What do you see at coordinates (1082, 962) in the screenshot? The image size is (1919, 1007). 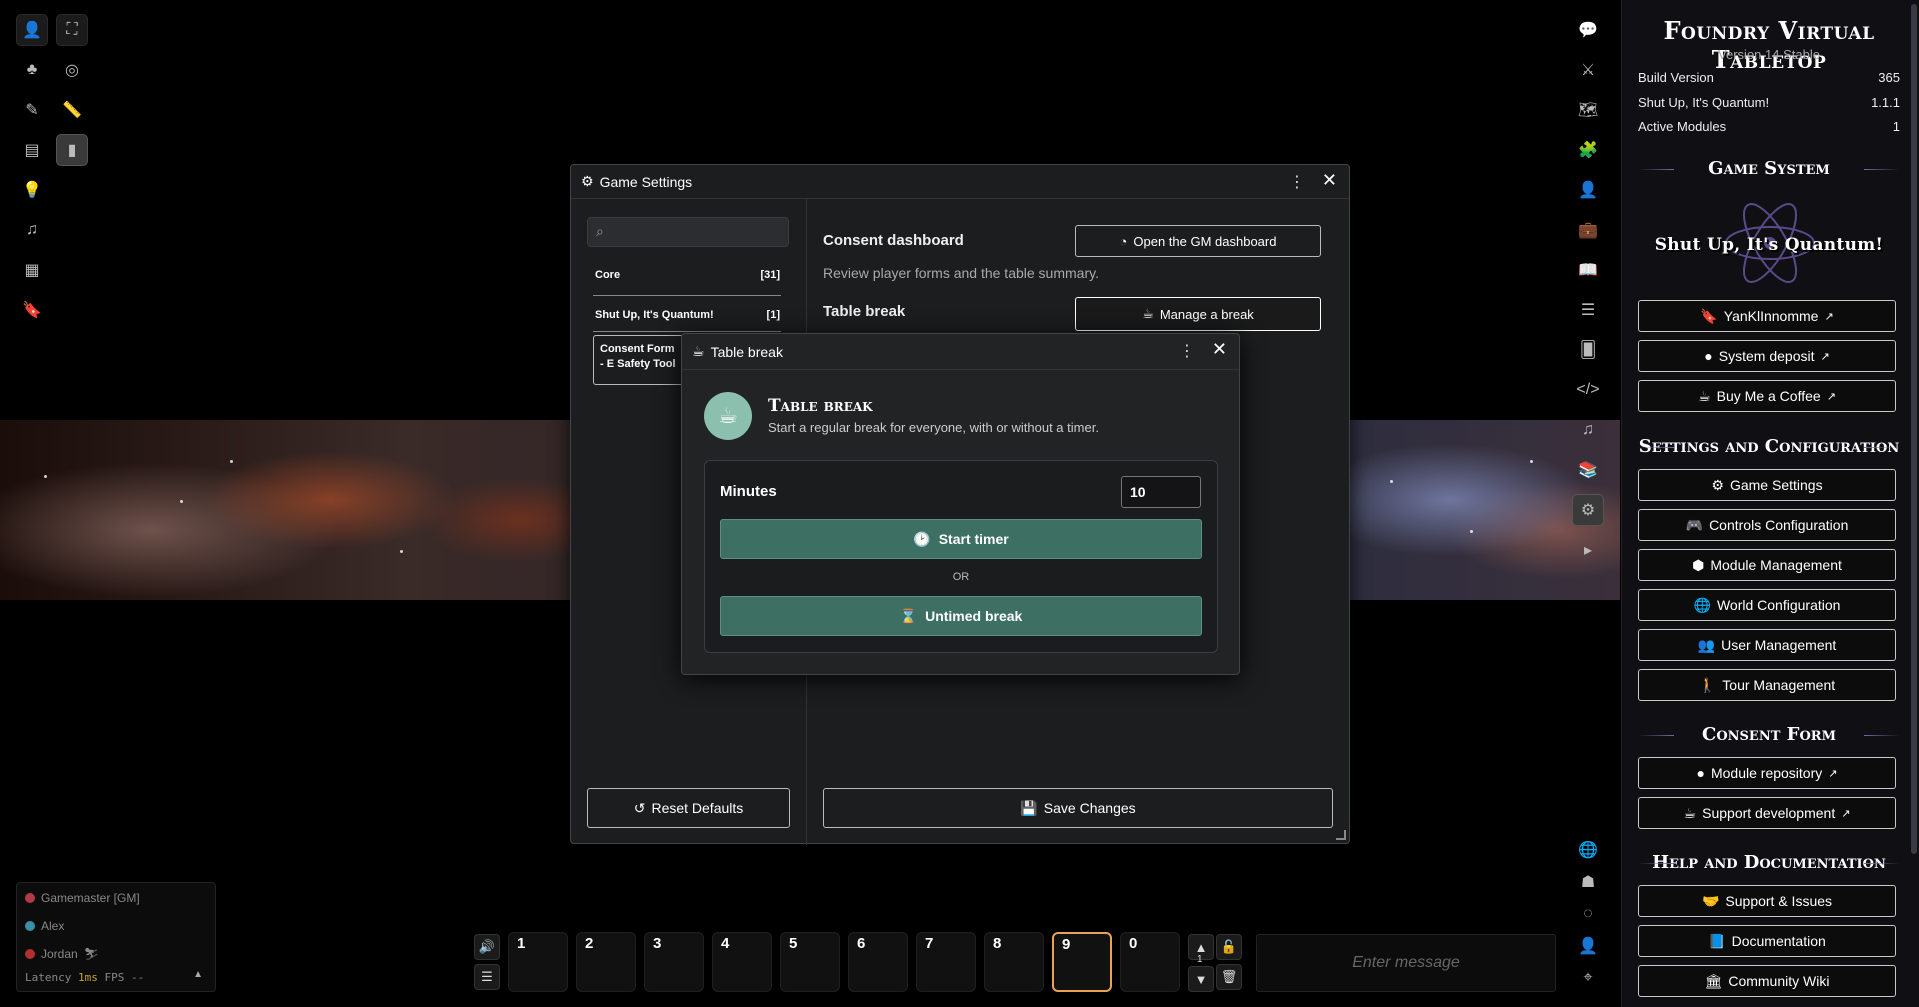 I see `hotbar-slot-active: 9` at bounding box center [1082, 962].